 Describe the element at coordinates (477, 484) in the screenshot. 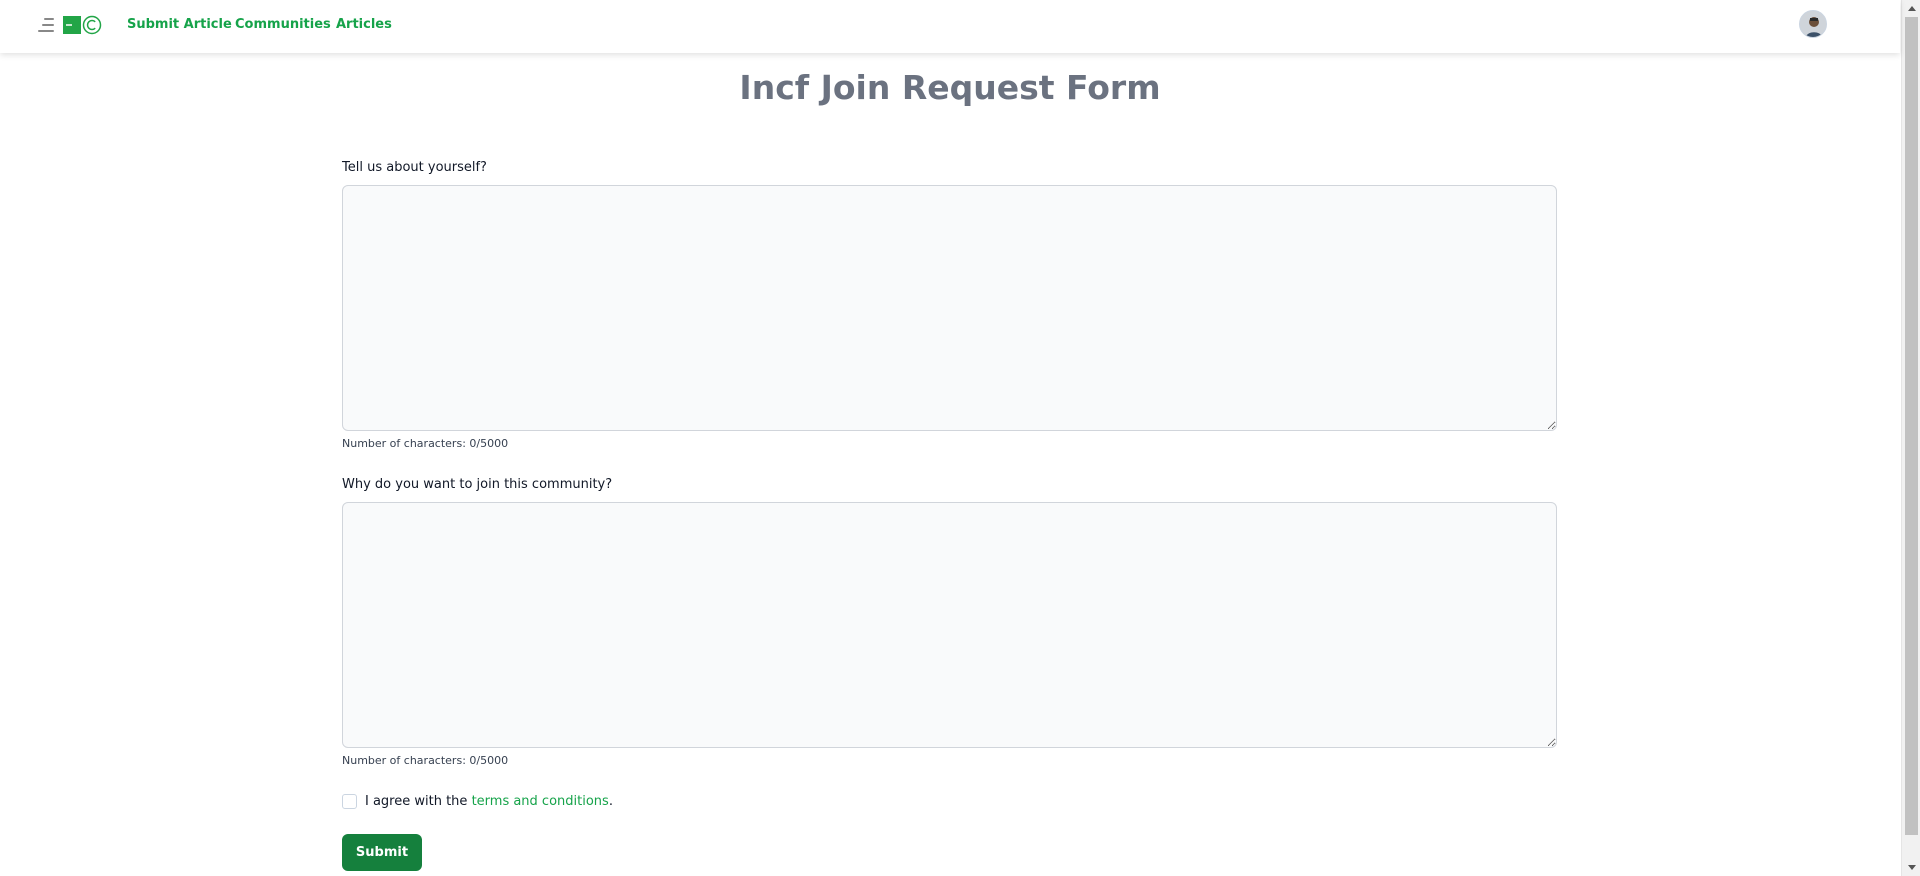

I see `join-reason-label: Why do you want to join this community?` at that location.